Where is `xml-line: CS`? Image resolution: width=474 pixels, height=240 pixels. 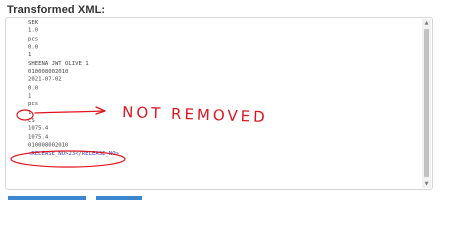 xml-line: CS is located at coordinates (31, 121).